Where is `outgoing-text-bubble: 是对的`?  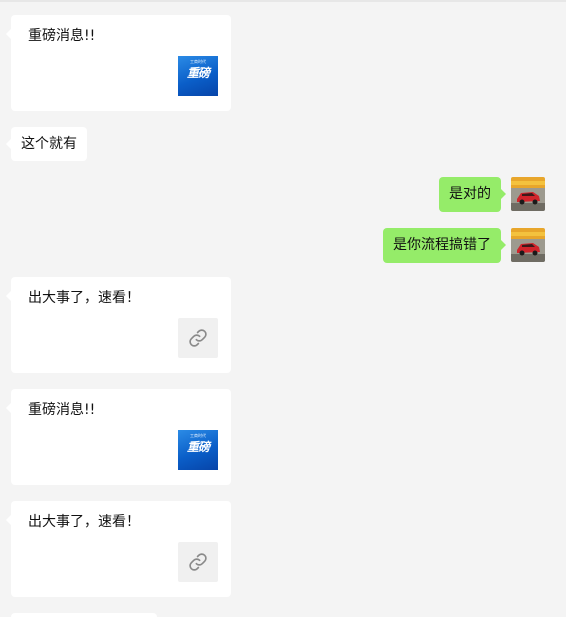
outgoing-text-bubble: 是对的 is located at coordinates (472, 194).